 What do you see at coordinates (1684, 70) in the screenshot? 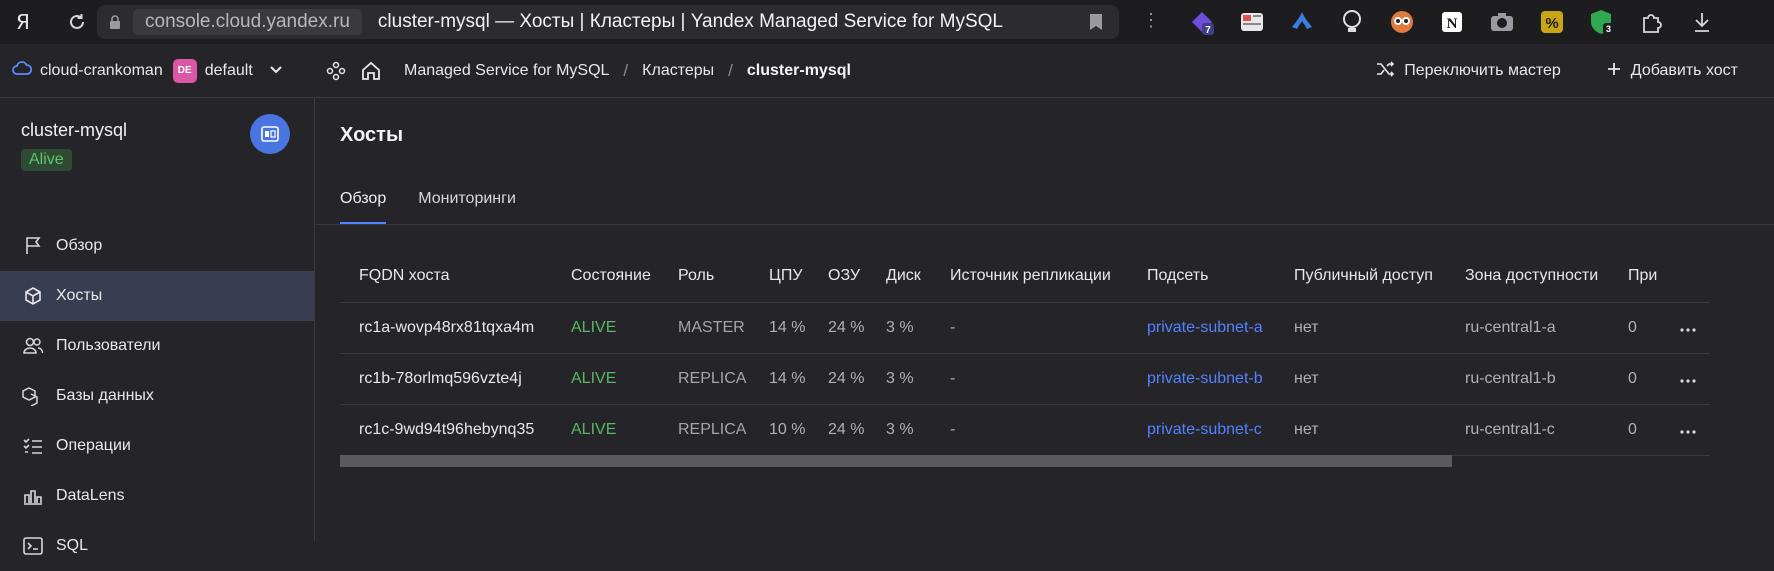
I see `add-host-label: Добавить хост` at bounding box center [1684, 70].